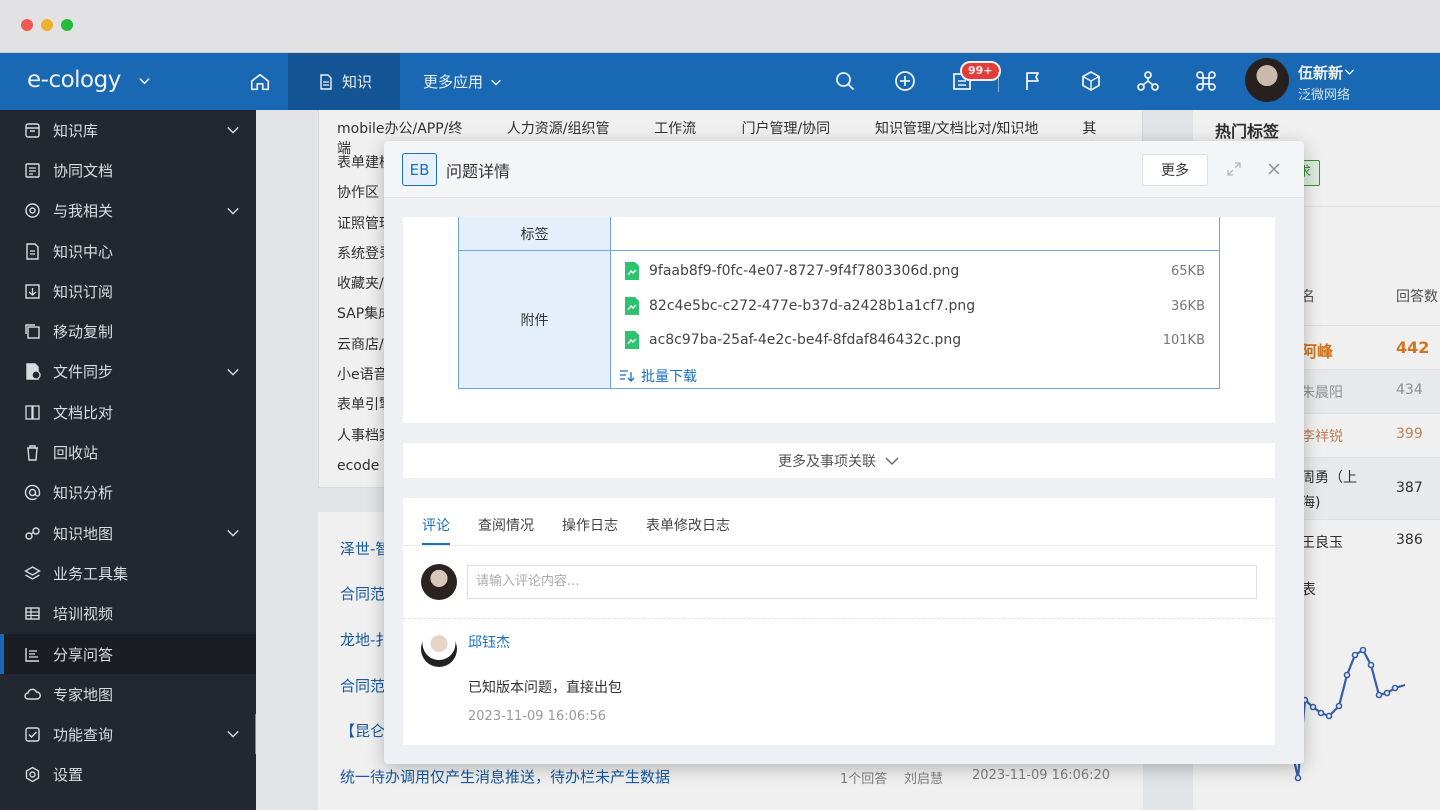 The image size is (1440, 810). Describe the element at coordinates (669, 377) in the screenshot. I see `batch-download-label: 批量下载` at that location.